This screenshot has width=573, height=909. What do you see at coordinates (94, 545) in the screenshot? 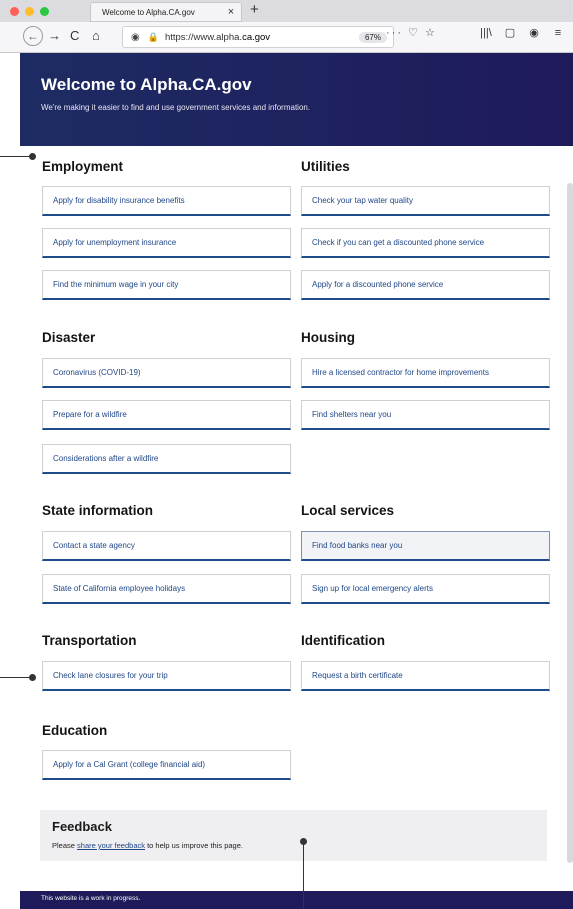
I see `link-label: Contact a state agency` at bounding box center [94, 545].